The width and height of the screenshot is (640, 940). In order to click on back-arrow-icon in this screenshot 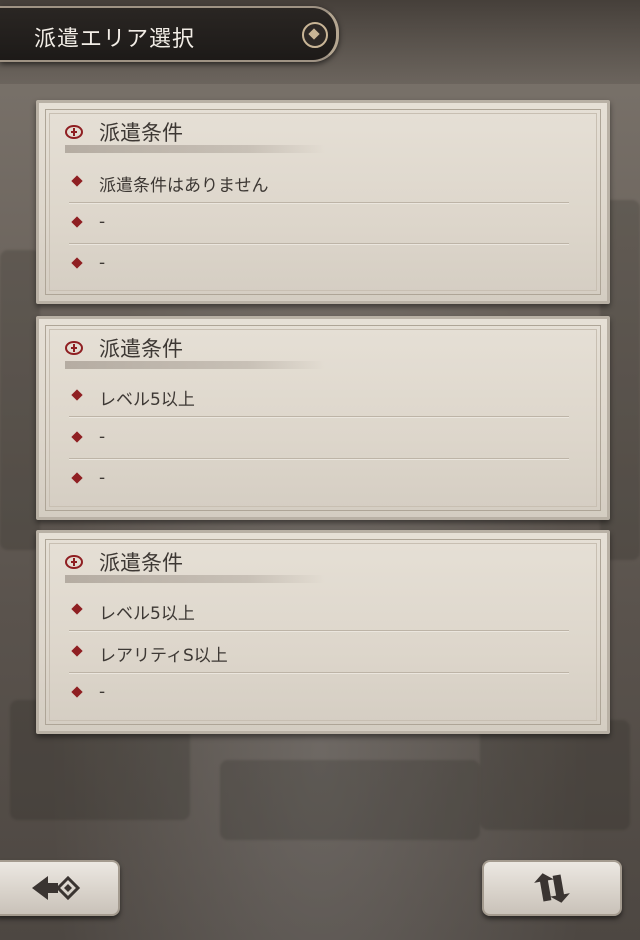, I will do `click(56, 888)`.